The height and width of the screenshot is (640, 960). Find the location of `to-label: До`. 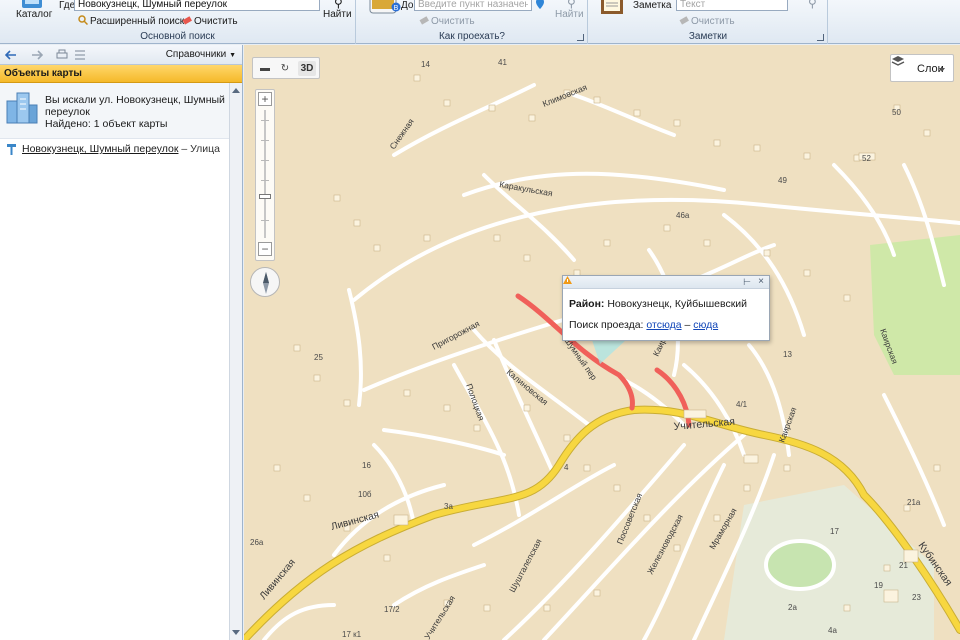

to-label: До is located at coordinates (407, 5).